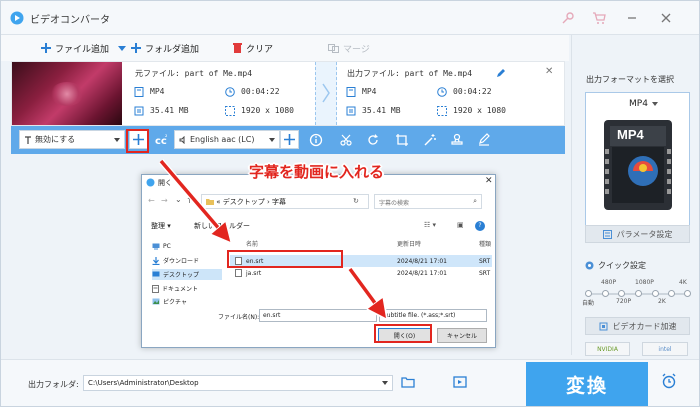  I want to click on back-arrow-icon: ←, so click(151, 200).